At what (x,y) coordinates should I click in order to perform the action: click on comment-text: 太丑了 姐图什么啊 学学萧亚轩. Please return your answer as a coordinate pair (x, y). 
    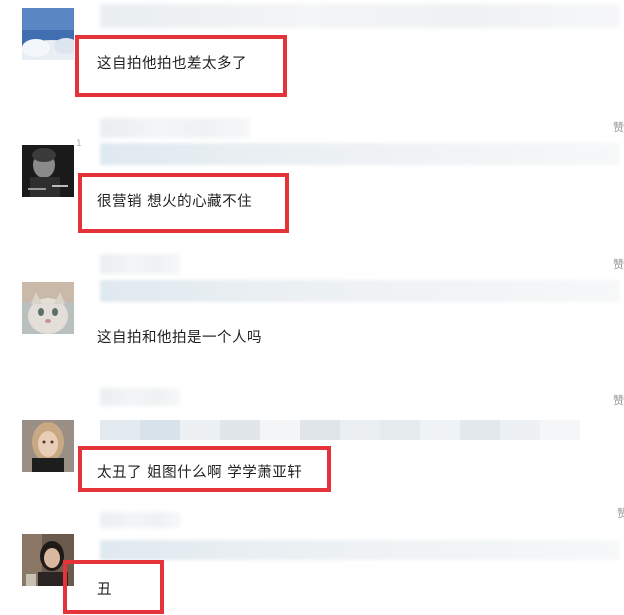
    Looking at the image, I should click on (200, 473).